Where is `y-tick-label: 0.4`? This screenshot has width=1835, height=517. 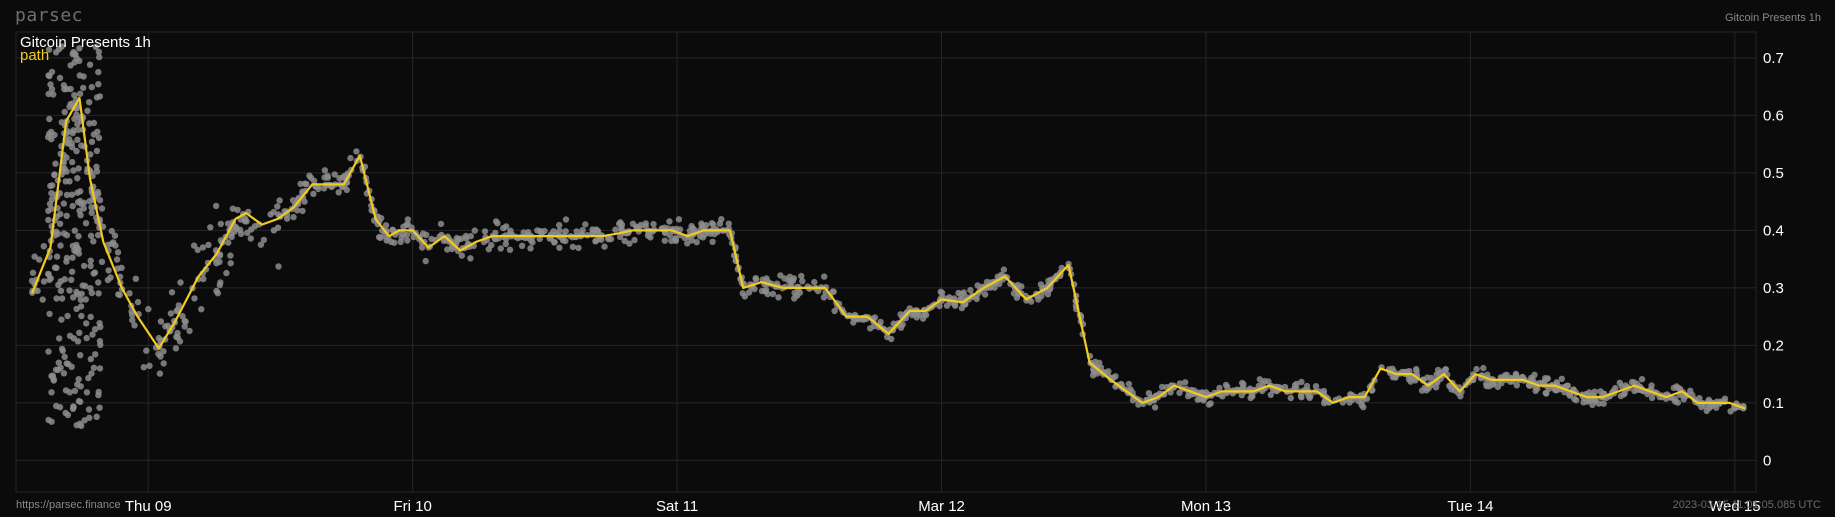 y-tick-label: 0.4 is located at coordinates (1773, 230).